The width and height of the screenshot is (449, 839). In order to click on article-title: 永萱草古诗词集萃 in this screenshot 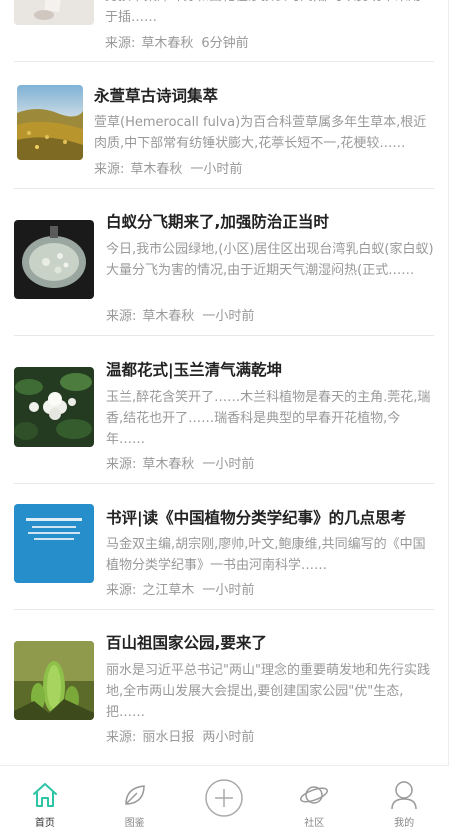, I will do `click(156, 95)`.